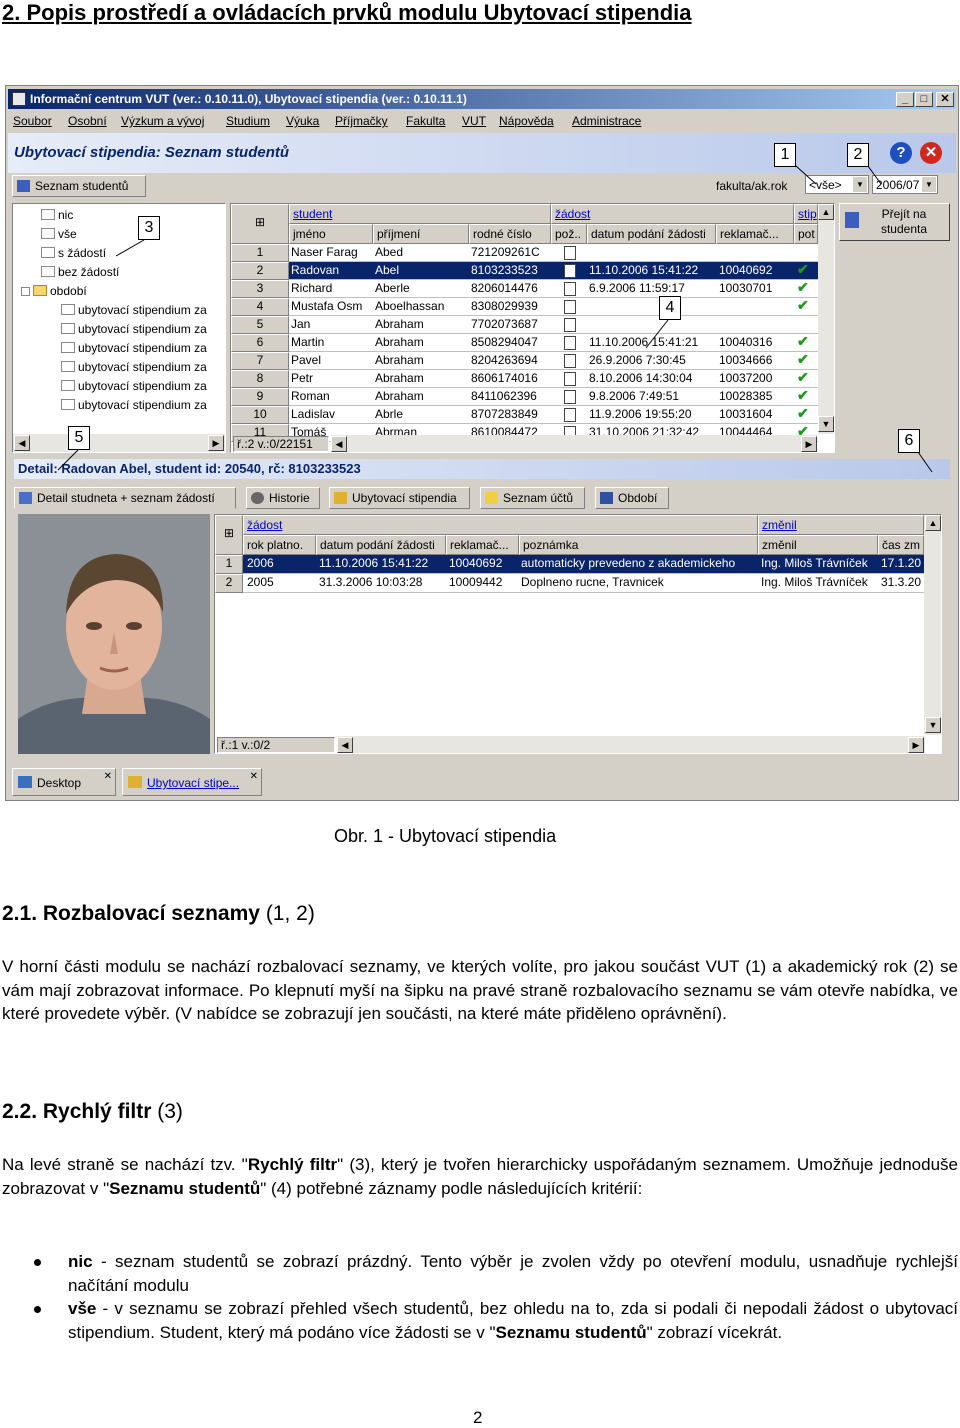  Describe the element at coordinates (670, 308) in the screenshot. I see `callout-4: 4` at that location.